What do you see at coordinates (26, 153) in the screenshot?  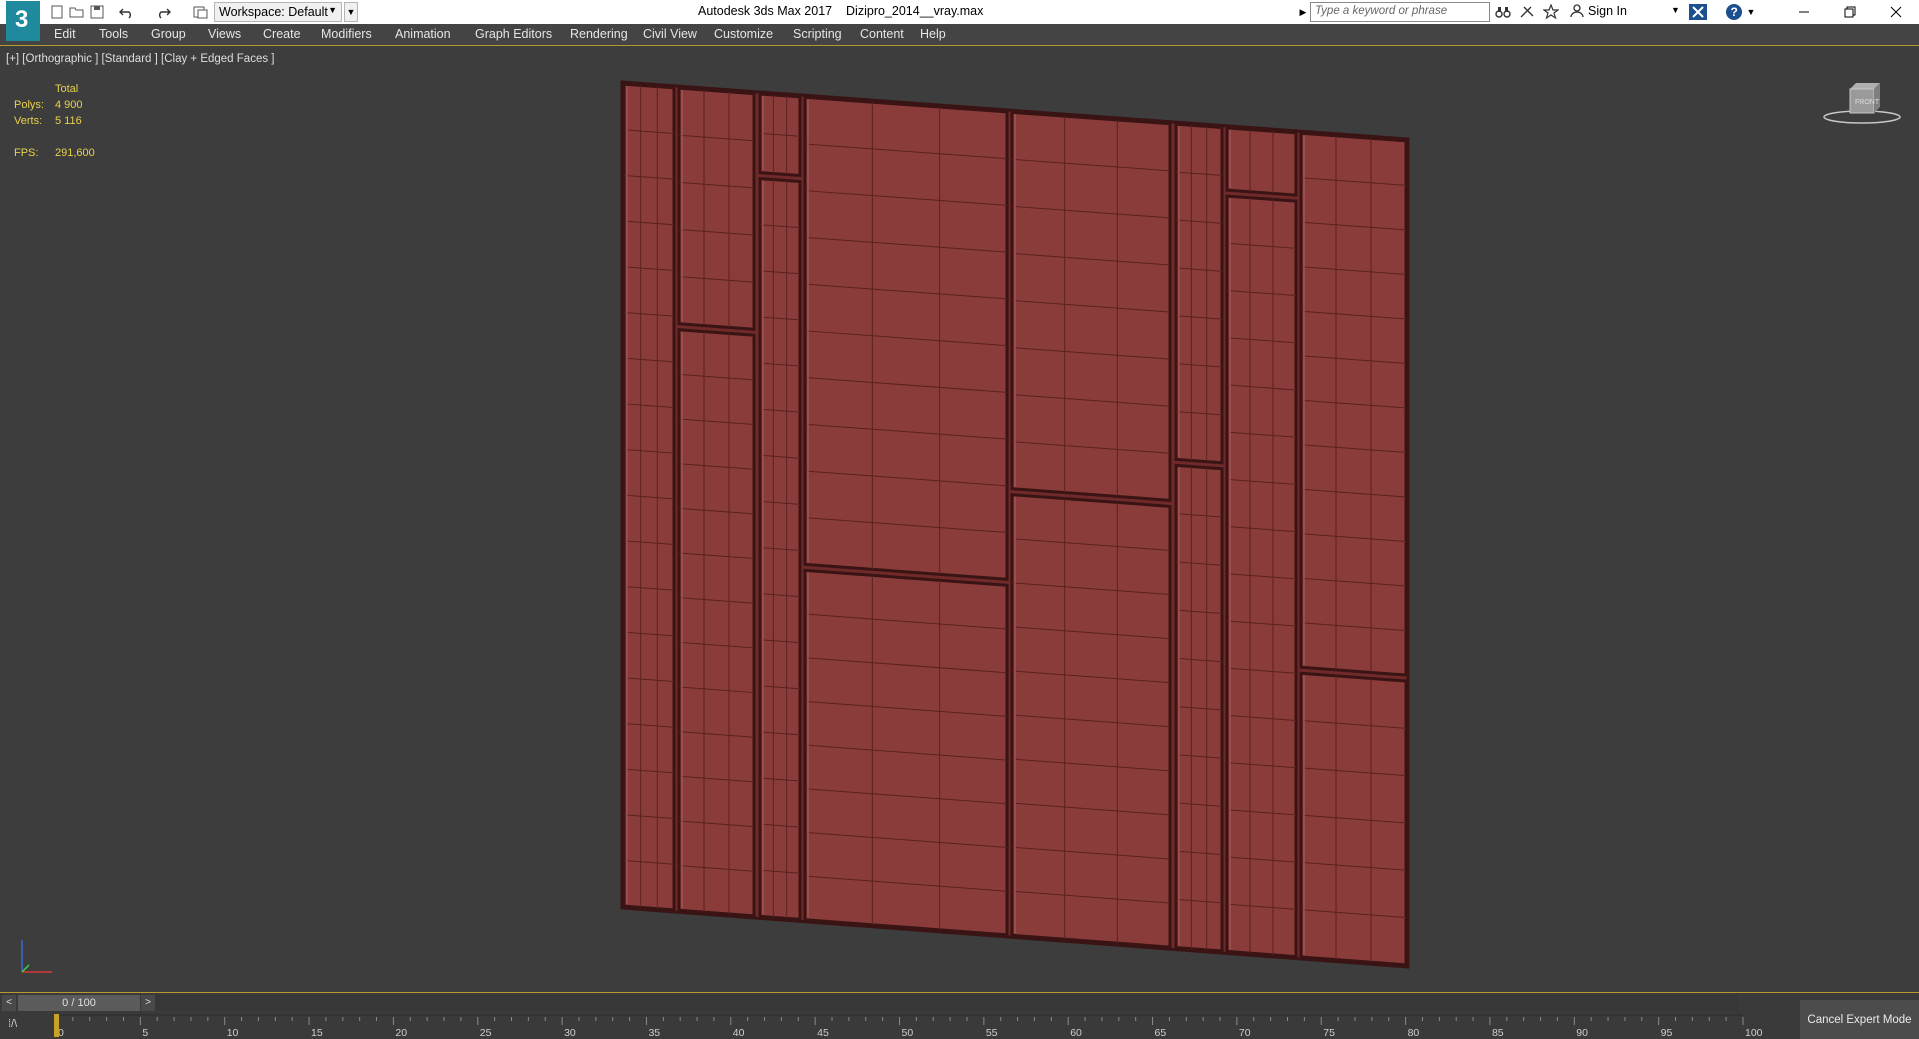 I see `stats-fps-label: FPS:` at bounding box center [26, 153].